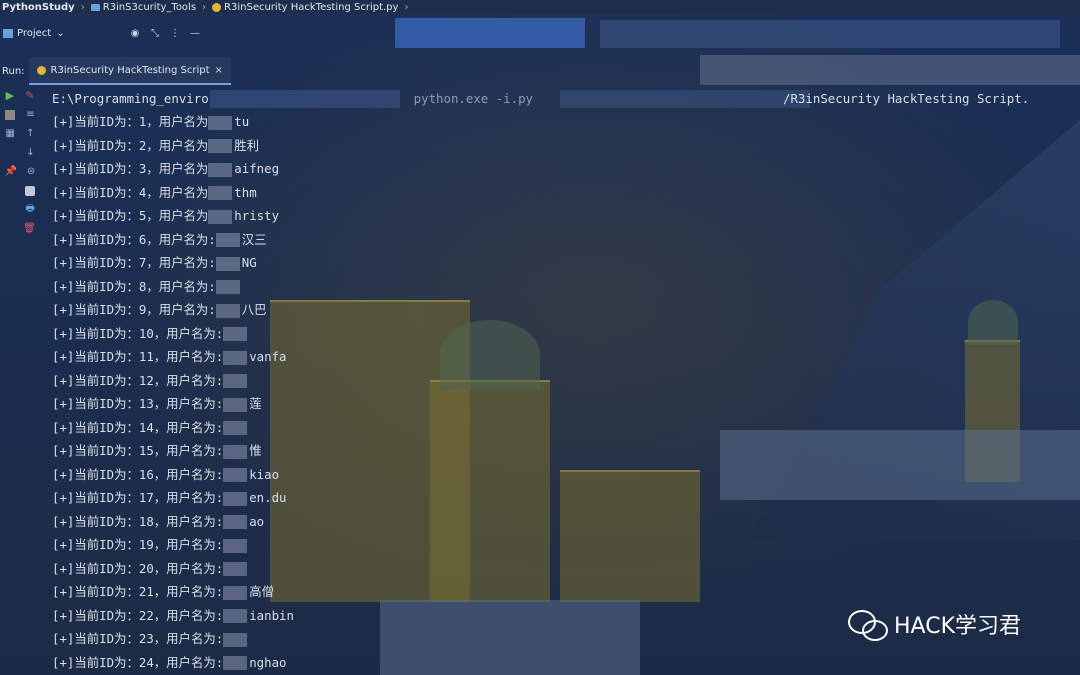 This screenshot has height=675, width=1080. What do you see at coordinates (138, 356) in the screenshot?
I see `console-line-prefix: [+]当前ID为：11，用户名为:` at bounding box center [138, 356].